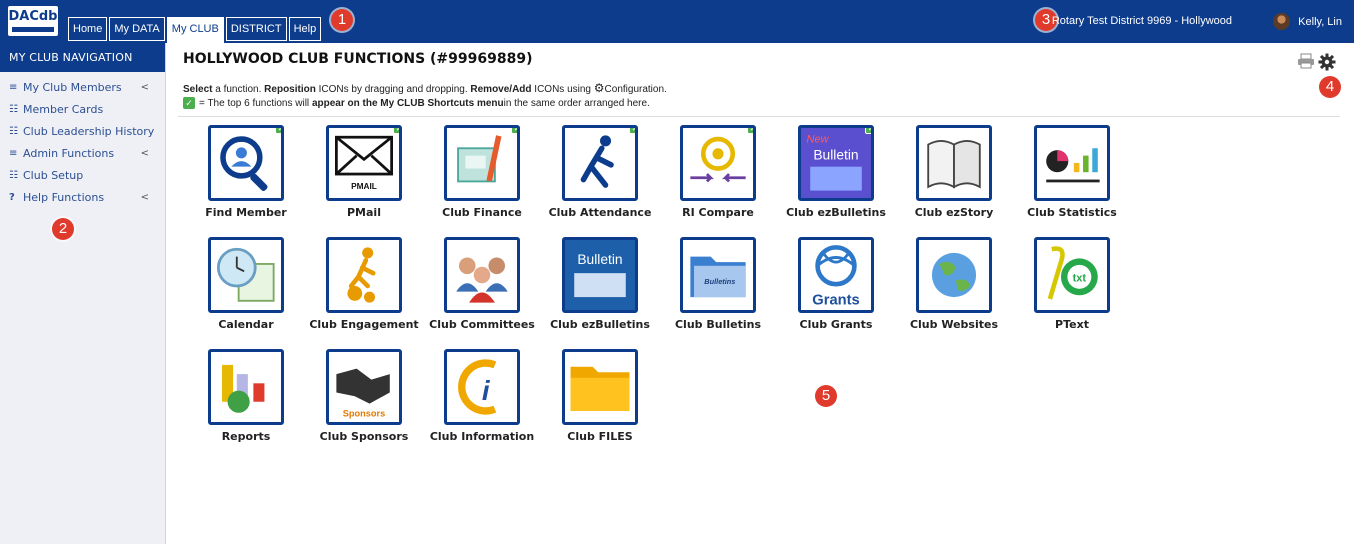 Image resolution: width=1354 pixels, height=544 pixels. Describe the element at coordinates (482, 324) in the screenshot. I see `function-label: Club Committees` at that location.